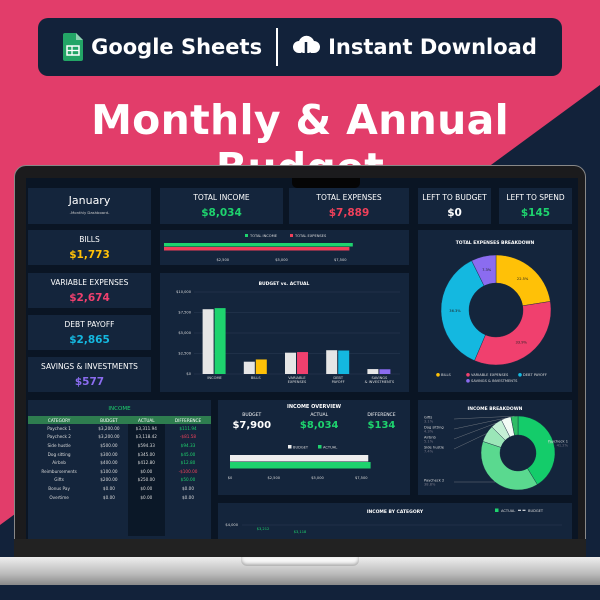 The image size is (600, 600). What do you see at coordinates (146, 428) in the screenshot?
I see `table-cell: $3,311.94` at bounding box center [146, 428].